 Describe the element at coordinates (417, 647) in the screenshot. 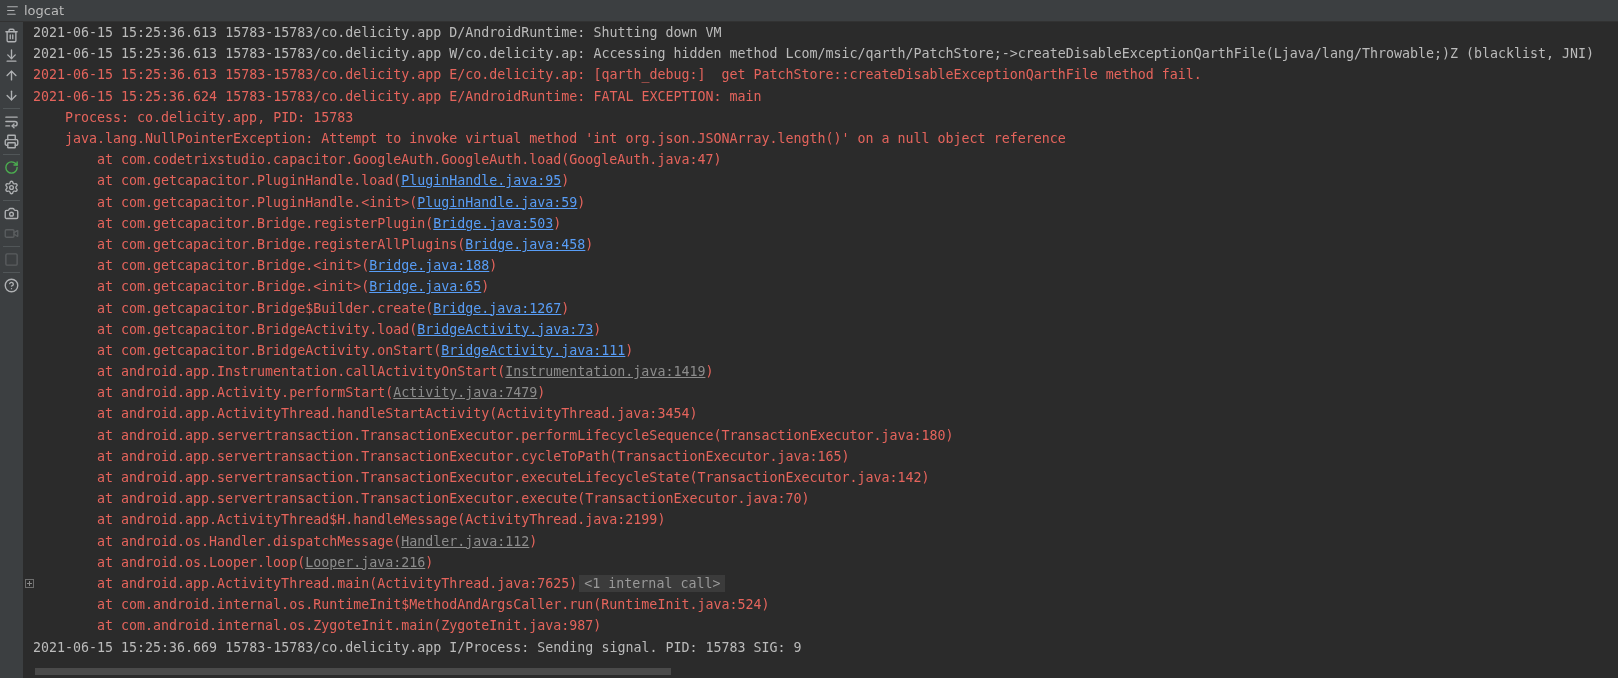

I see `log-text: 2021-06-15 15:25:36.669 15783-15783/co.delicity.app I/Process: Sending signal. PID: 15783 SIG: 9` at that location.